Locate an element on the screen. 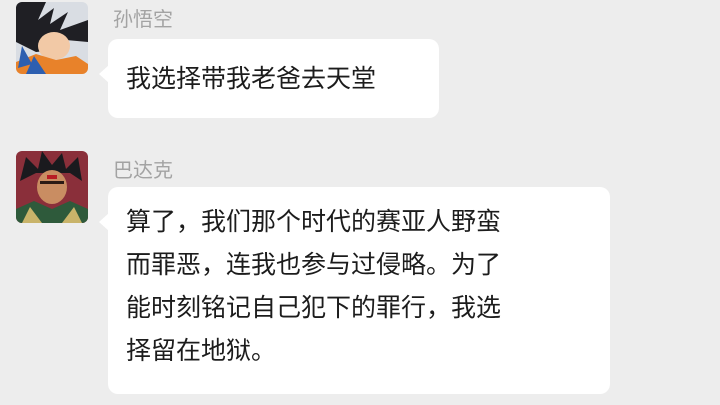 The height and width of the screenshot is (405, 720). message-bubble: 我选择带我老爸去天堂 is located at coordinates (269, 78).